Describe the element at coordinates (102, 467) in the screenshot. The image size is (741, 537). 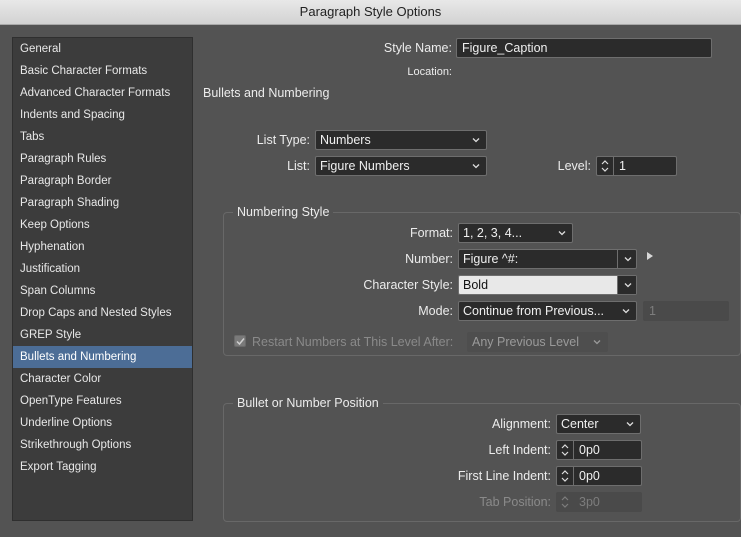
I see `sidebar-item-export-tagging: Export Tagging` at that location.